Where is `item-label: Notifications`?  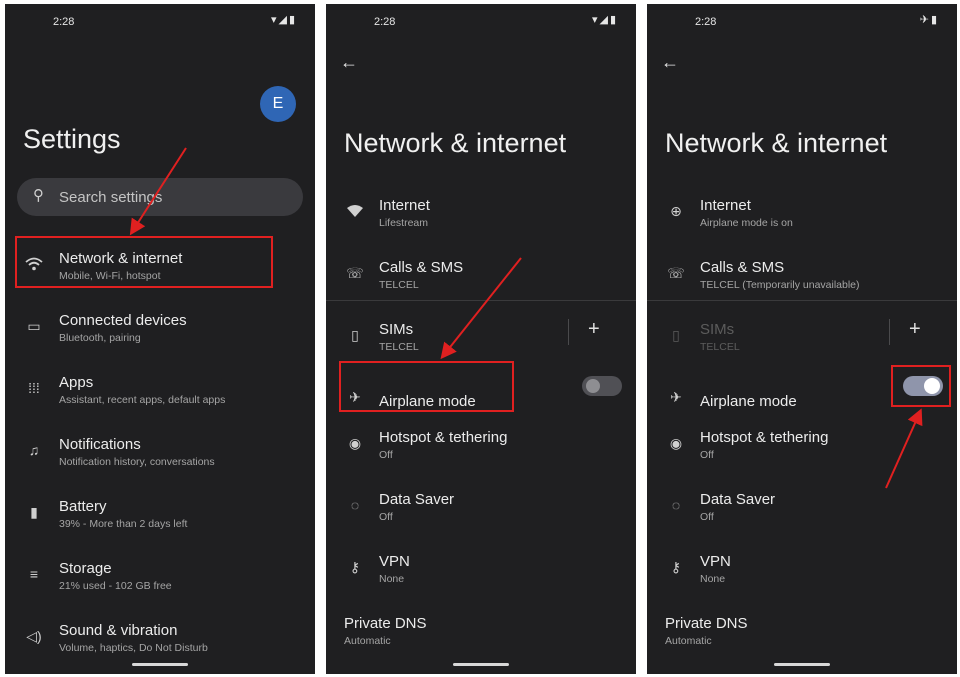
item-label: Notifications is located at coordinates (100, 444).